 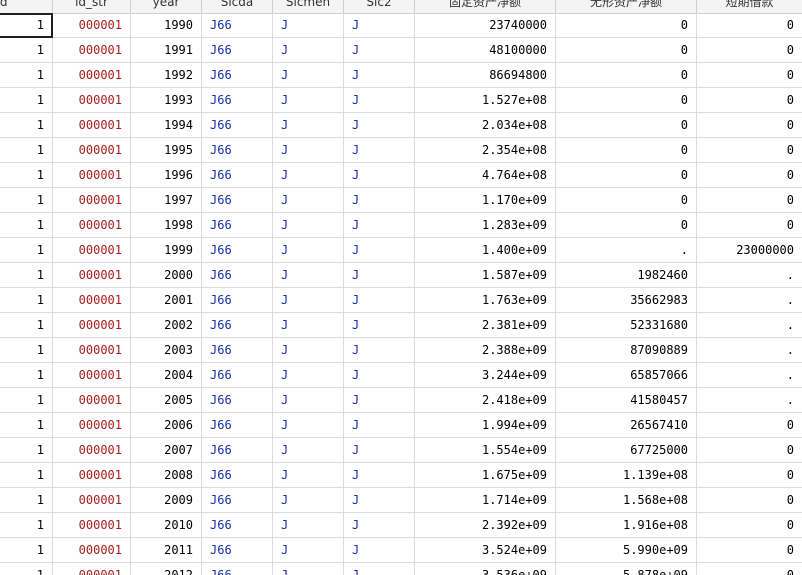 I want to click on cell-intangible-assets-net: 35662983, so click(x=626, y=300).